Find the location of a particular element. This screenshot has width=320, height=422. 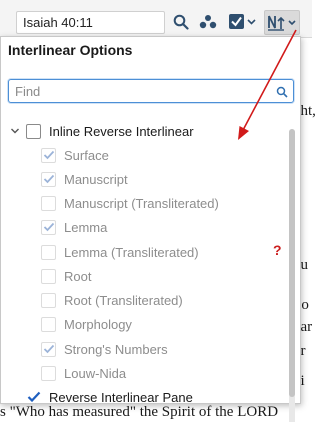

morphology-label: Morphology is located at coordinates (98, 324).